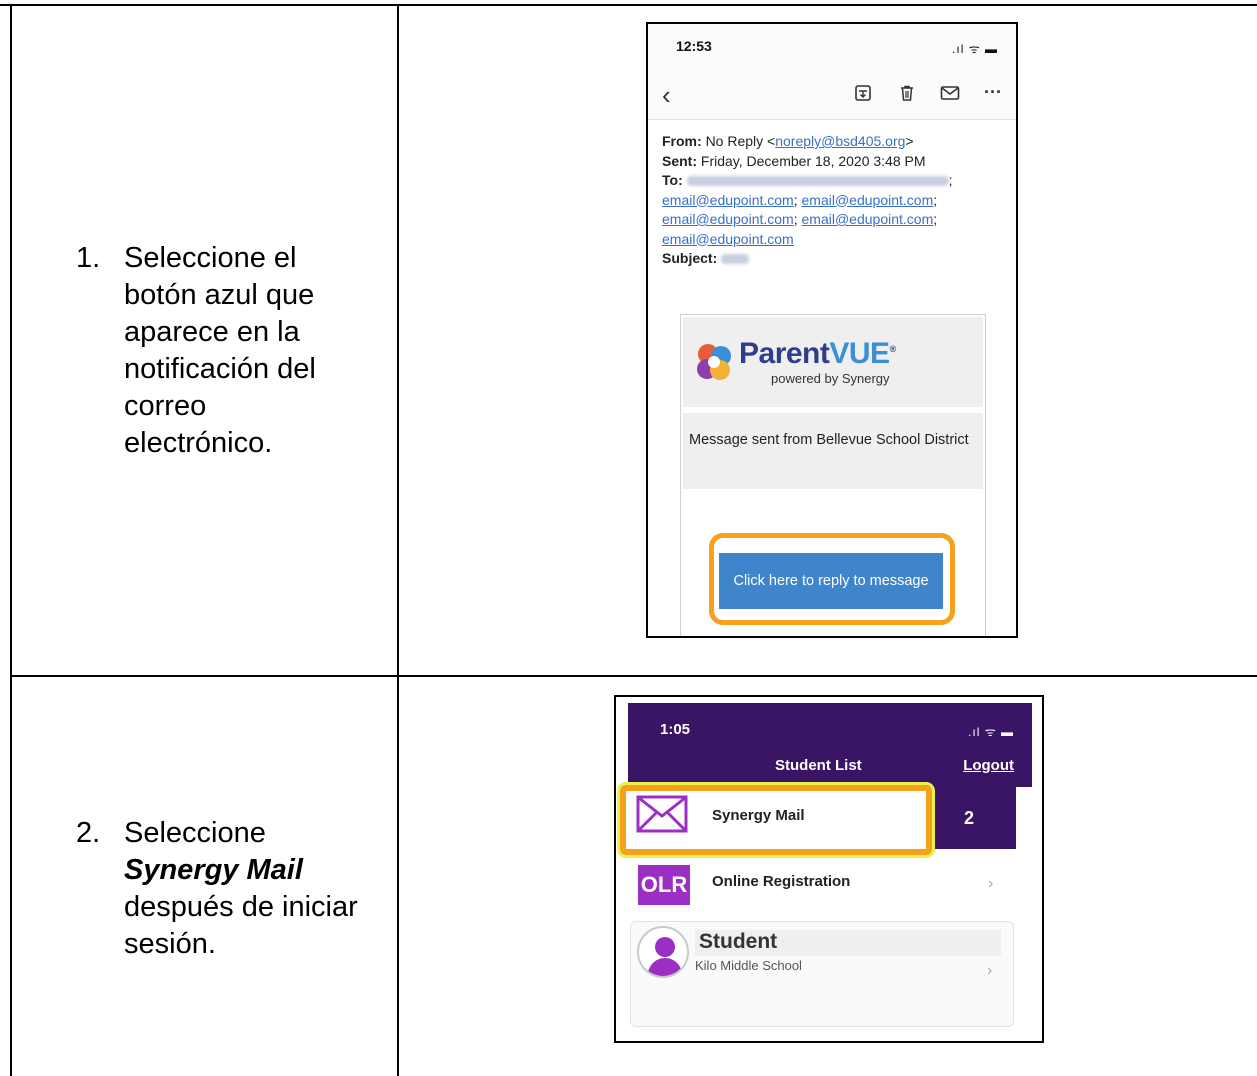 This screenshot has width=1257, height=1076. Describe the element at coordinates (633, 676) in the screenshot. I see `table-row-divider` at that location.